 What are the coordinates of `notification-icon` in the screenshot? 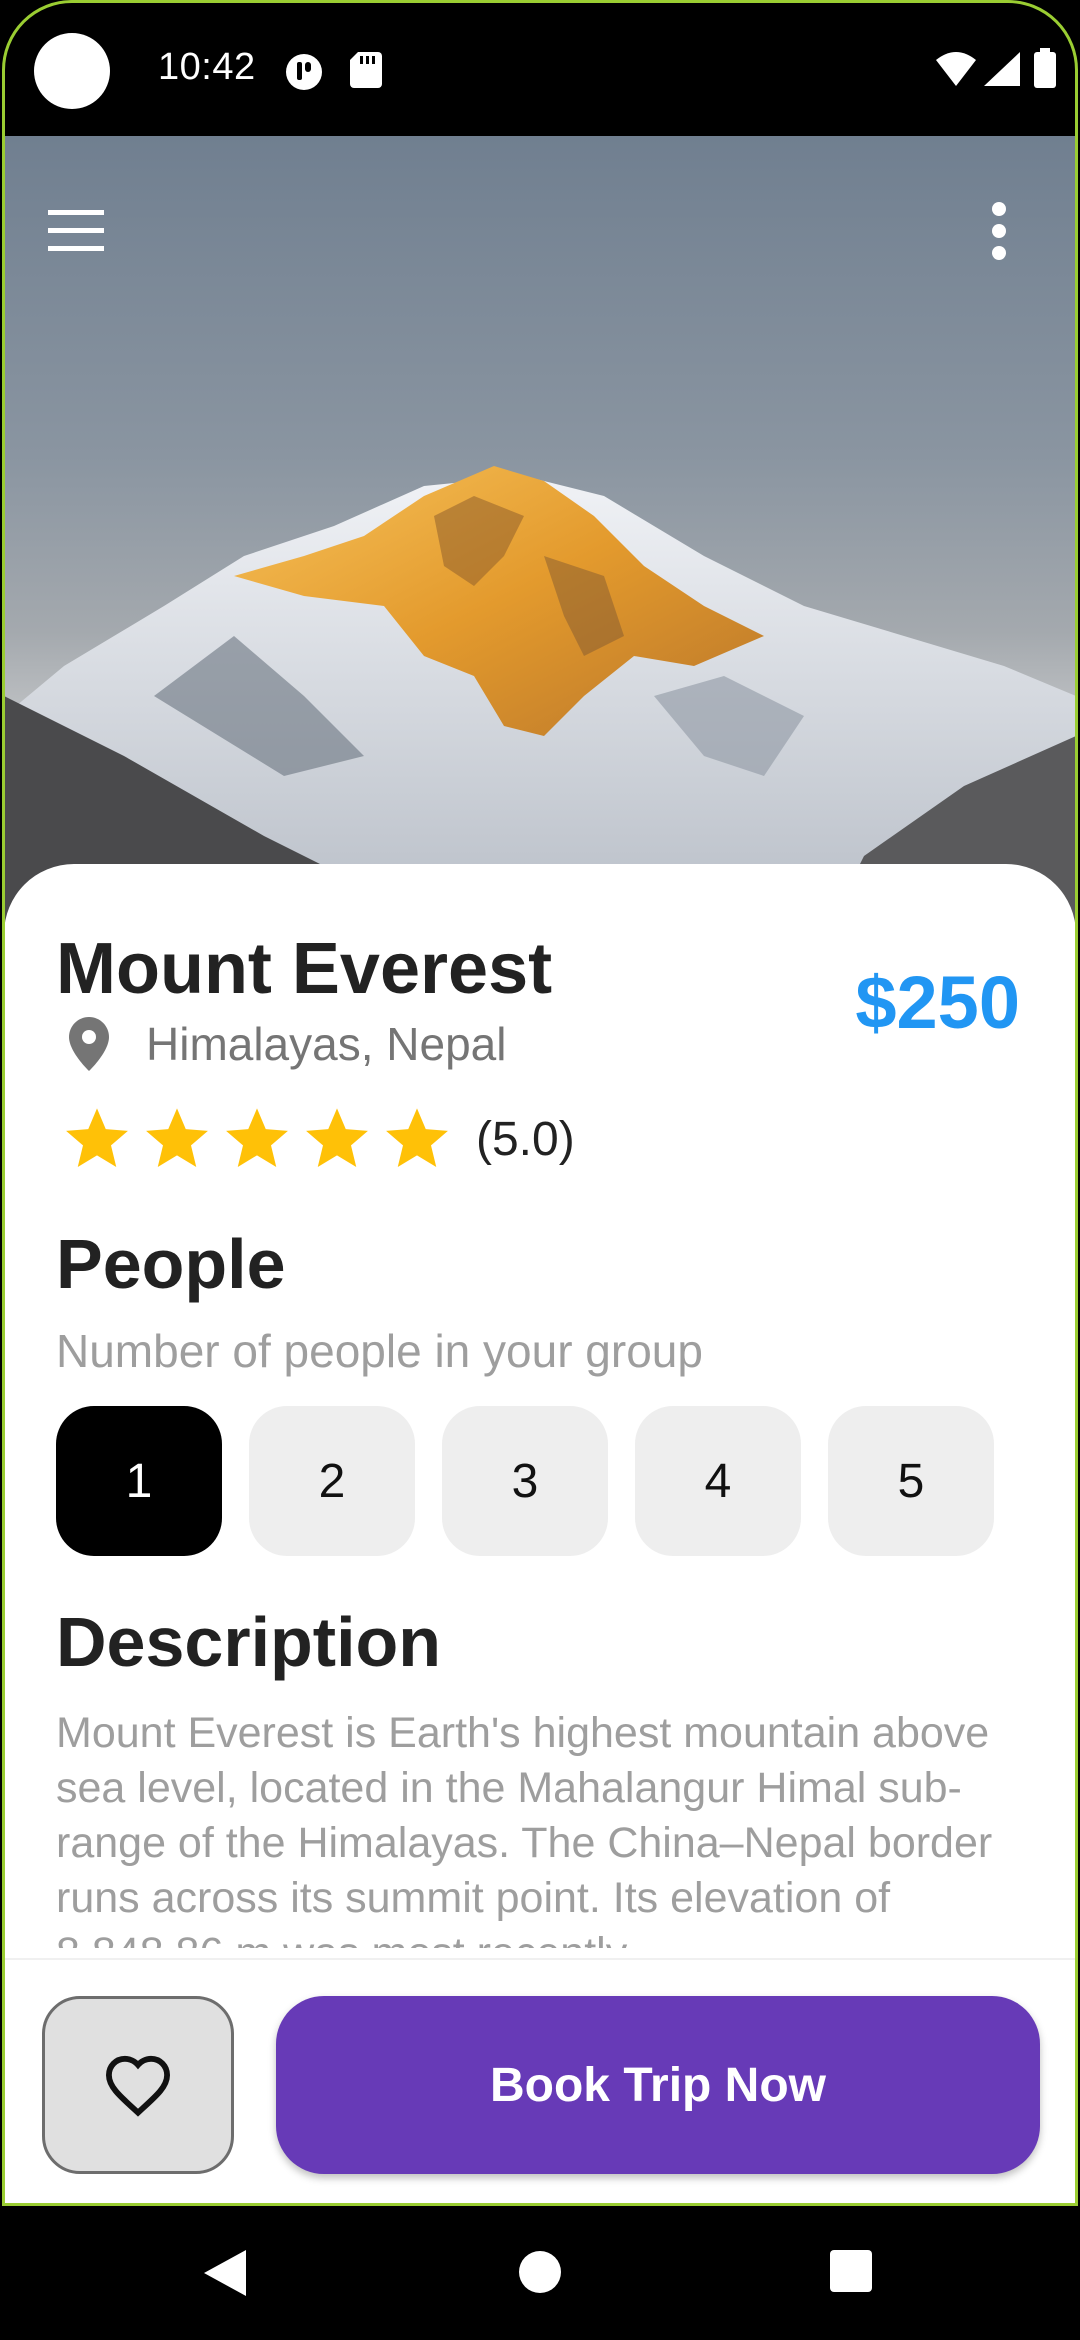 It's located at (304, 72).